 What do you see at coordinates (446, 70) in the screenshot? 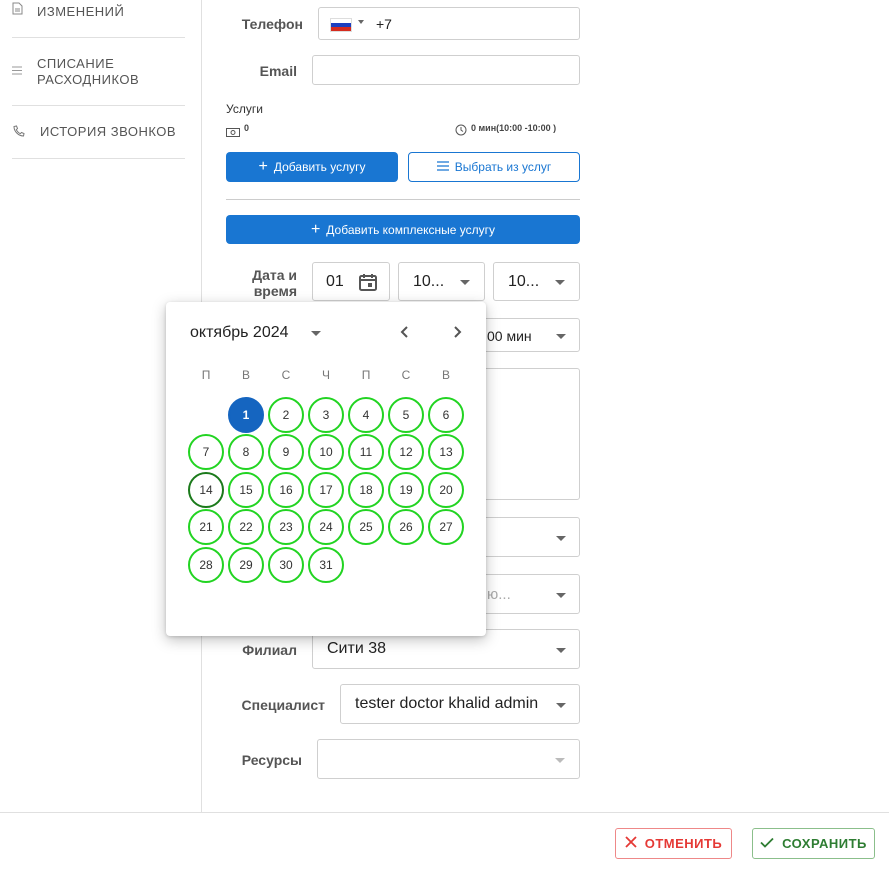
I see `email-field` at bounding box center [446, 70].